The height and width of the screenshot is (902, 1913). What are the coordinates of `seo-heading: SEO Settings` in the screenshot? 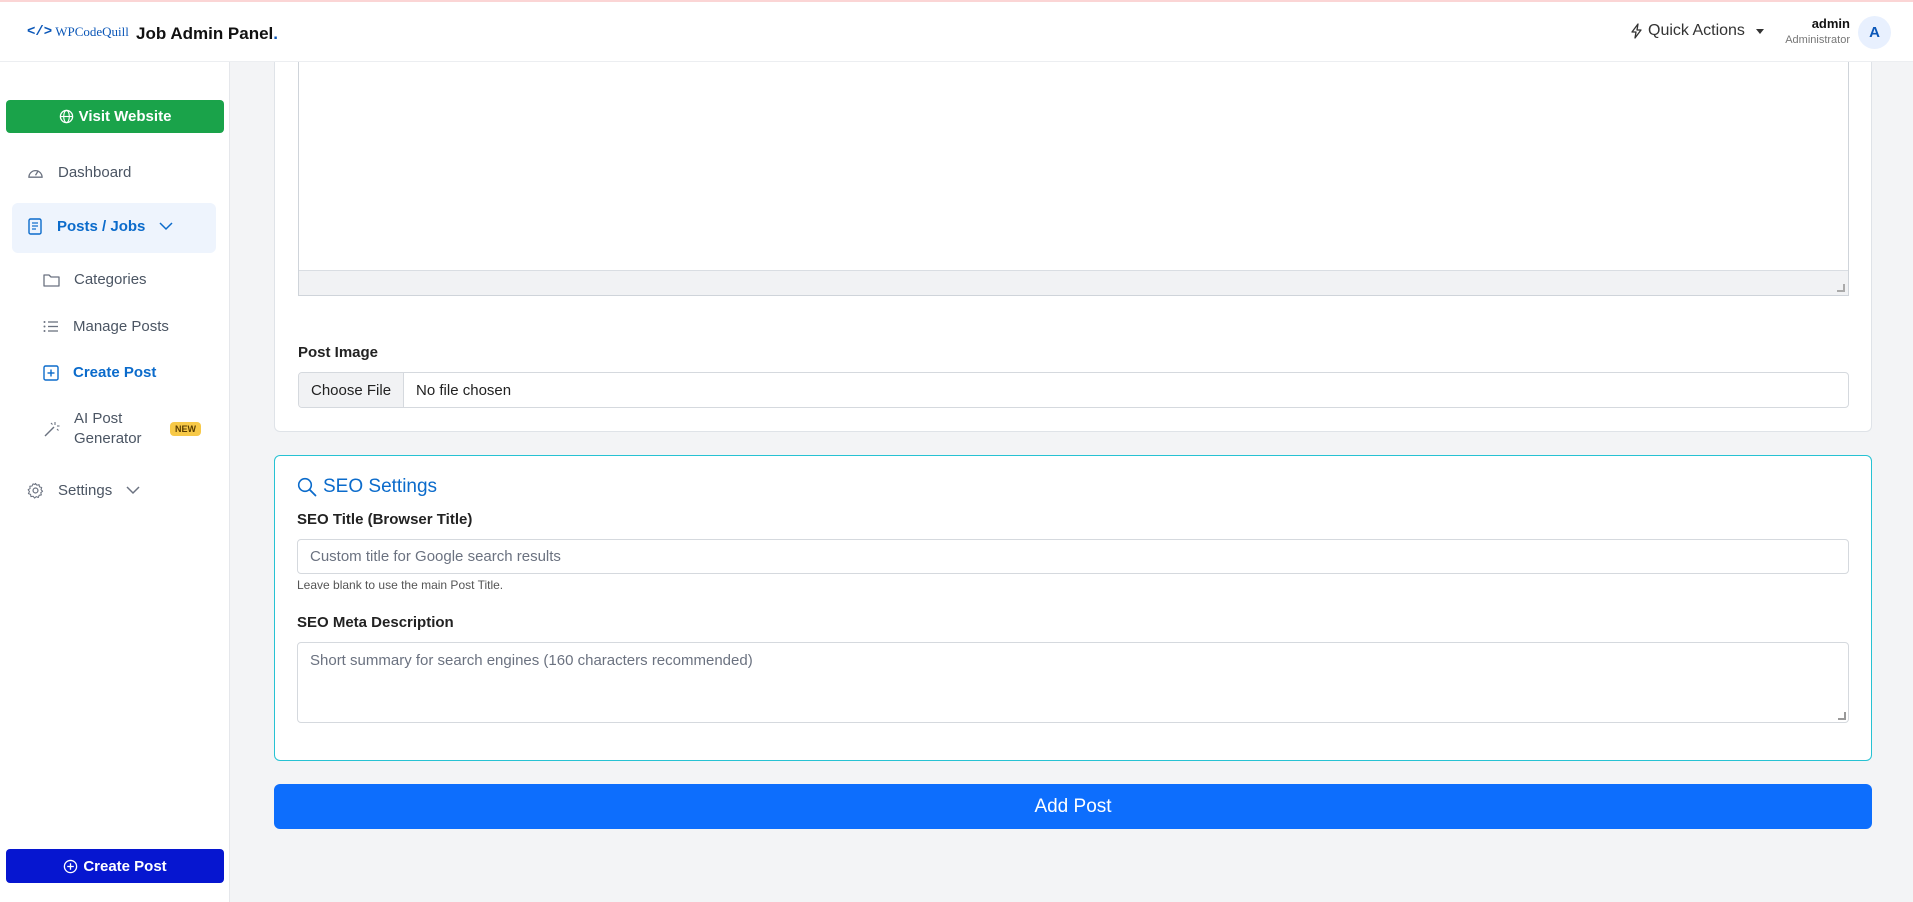 It's located at (367, 487).